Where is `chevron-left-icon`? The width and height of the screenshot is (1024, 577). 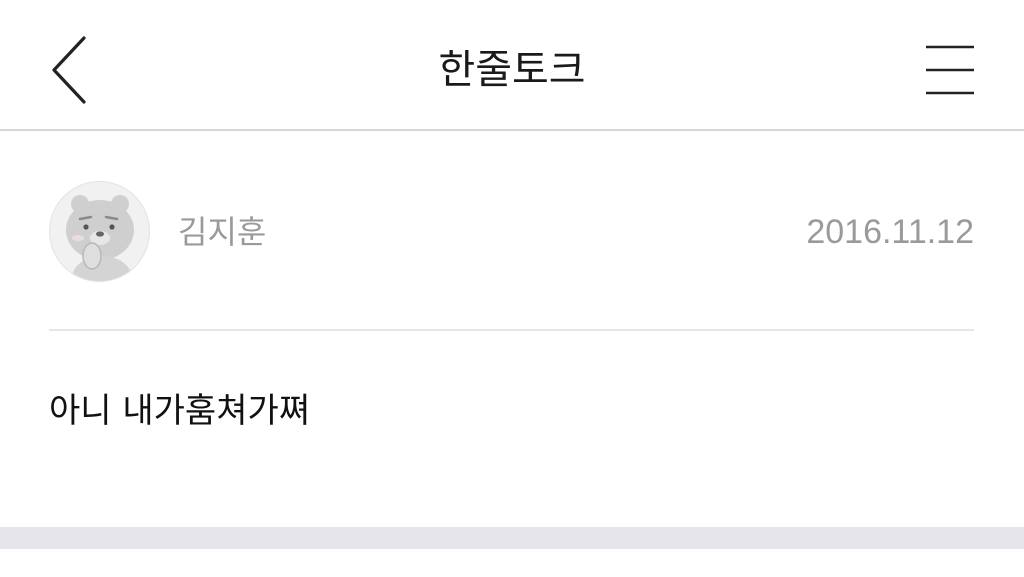 chevron-left-icon is located at coordinates (69, 70).